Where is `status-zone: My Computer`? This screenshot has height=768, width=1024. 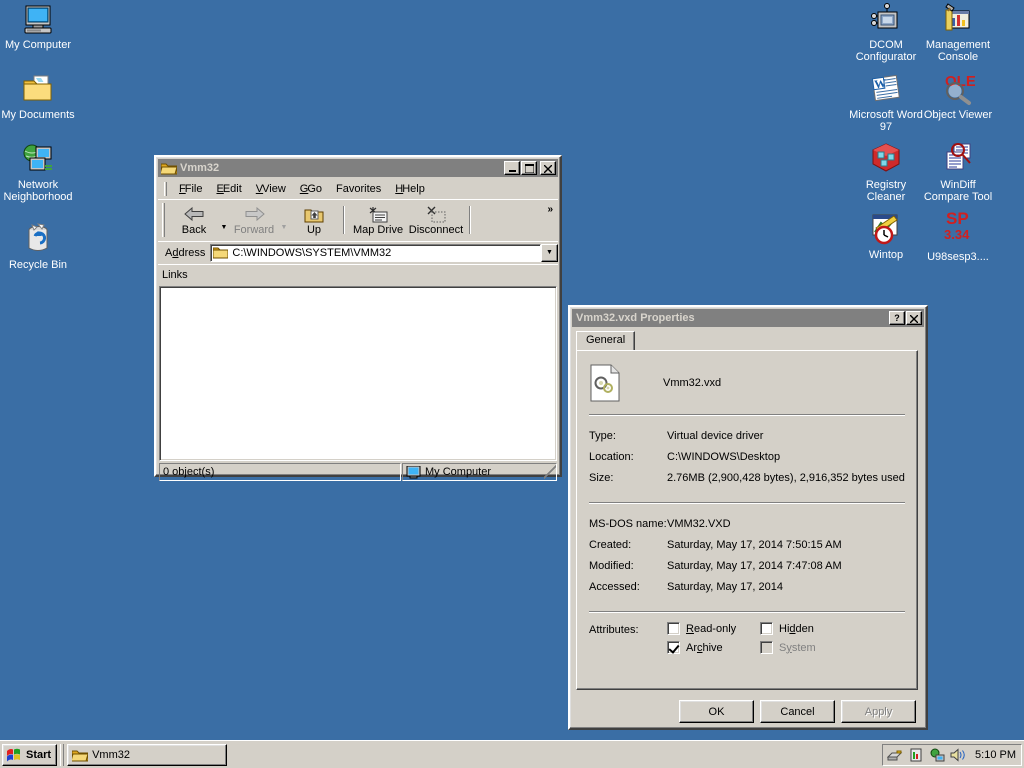
status-zone: My Computer is located at coordinates (479, 472).